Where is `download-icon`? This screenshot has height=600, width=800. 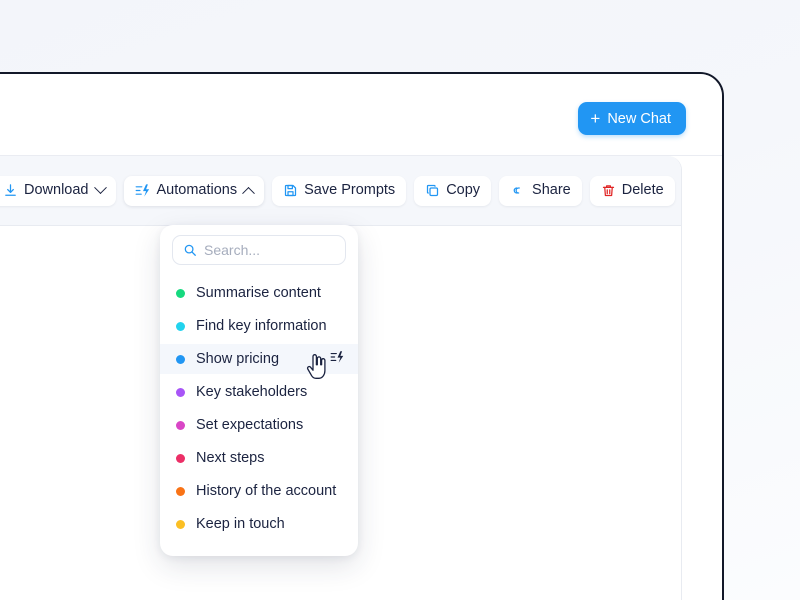
download-icon is located at coordinates (10, 190).